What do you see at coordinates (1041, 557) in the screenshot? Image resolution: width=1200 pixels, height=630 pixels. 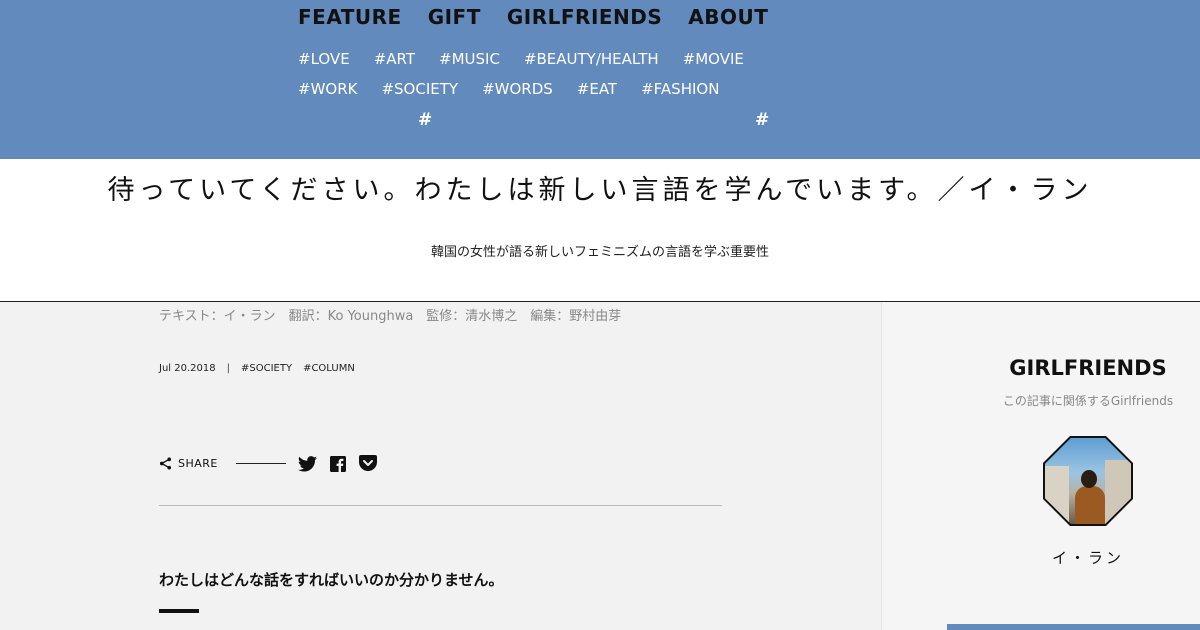 I see `girlfriend-name-link: イ・ラン` at bounding box center [1041, 557].